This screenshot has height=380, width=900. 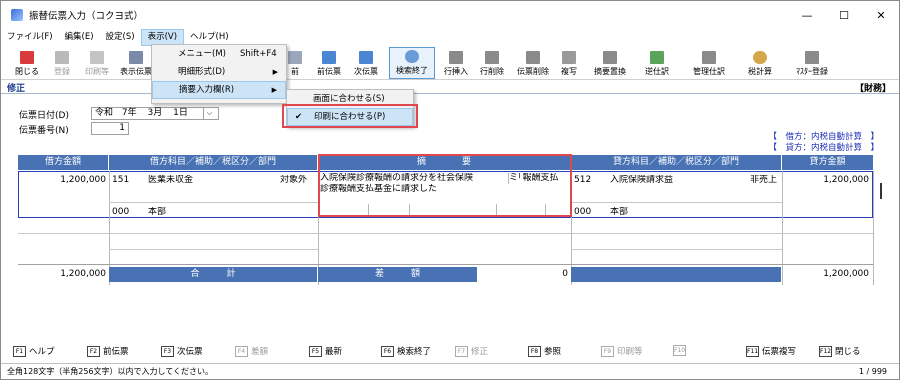 What do you see at coordinates (83, 274) in the screenshot?
I see `debit-total: 1,200,000` at bounding box center [83, 274].